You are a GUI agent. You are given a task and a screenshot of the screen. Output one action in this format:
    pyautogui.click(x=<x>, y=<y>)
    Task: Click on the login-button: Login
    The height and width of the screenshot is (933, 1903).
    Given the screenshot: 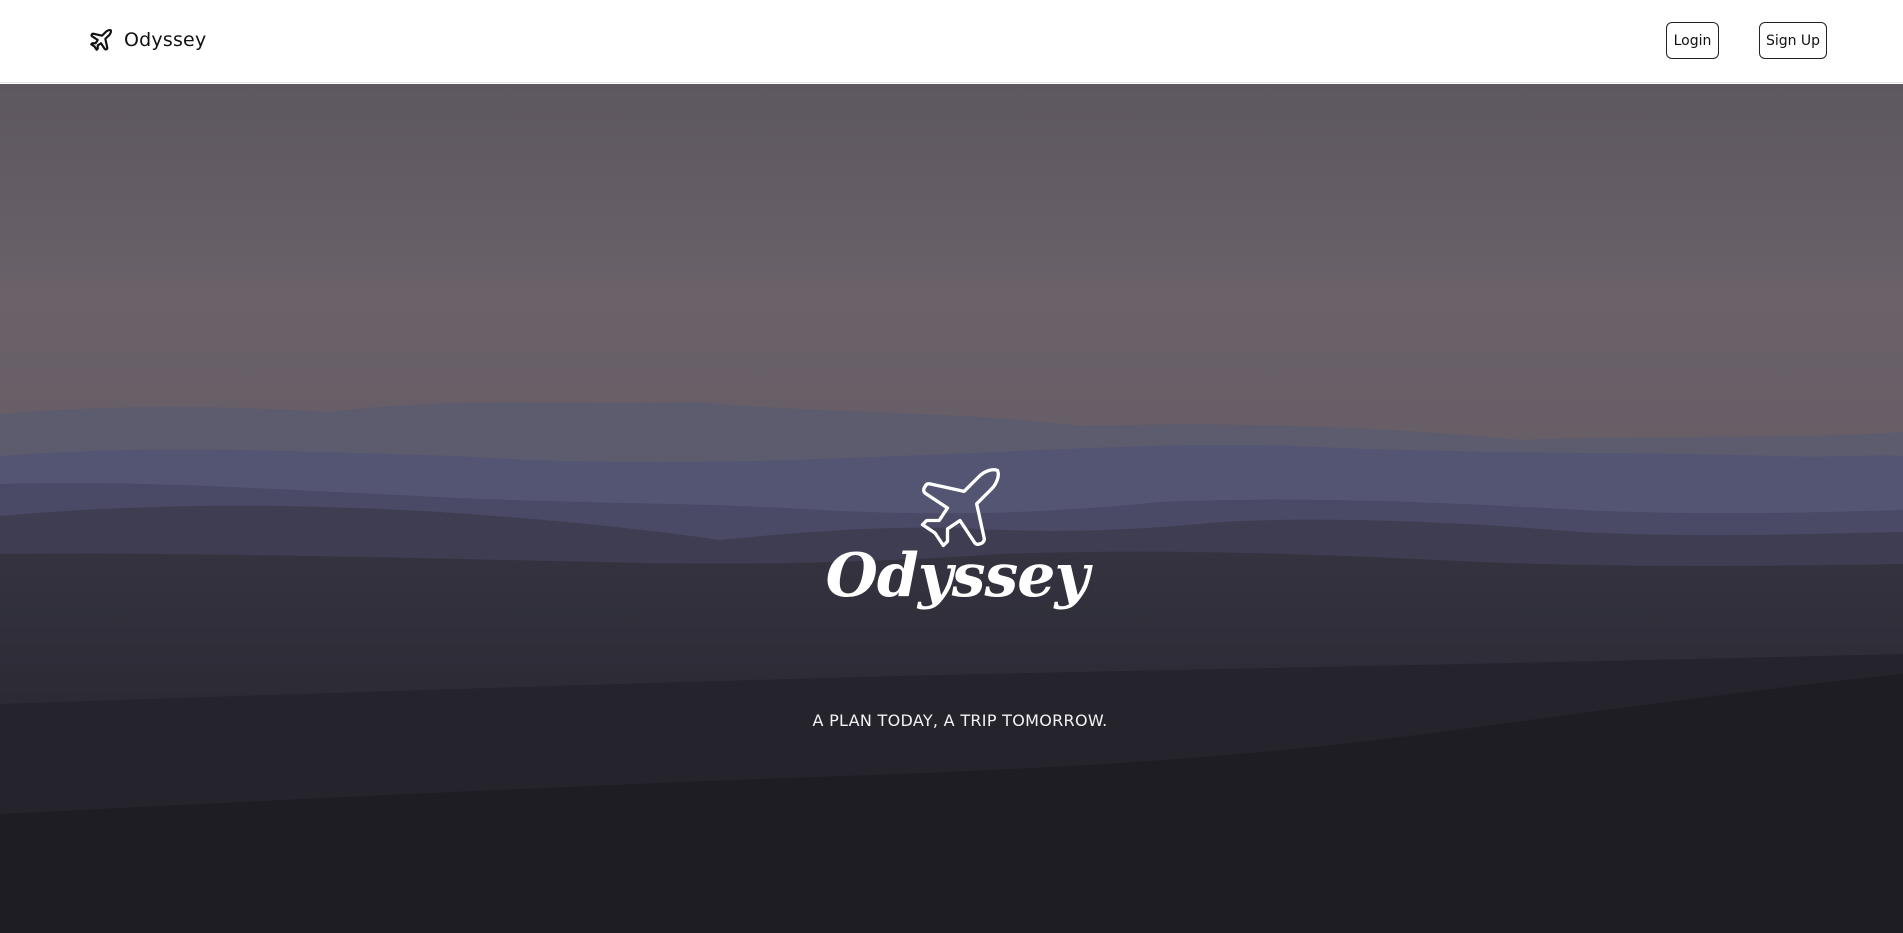 What is the action you would take?
    pyautogui.click(x=1692, y=40)
    